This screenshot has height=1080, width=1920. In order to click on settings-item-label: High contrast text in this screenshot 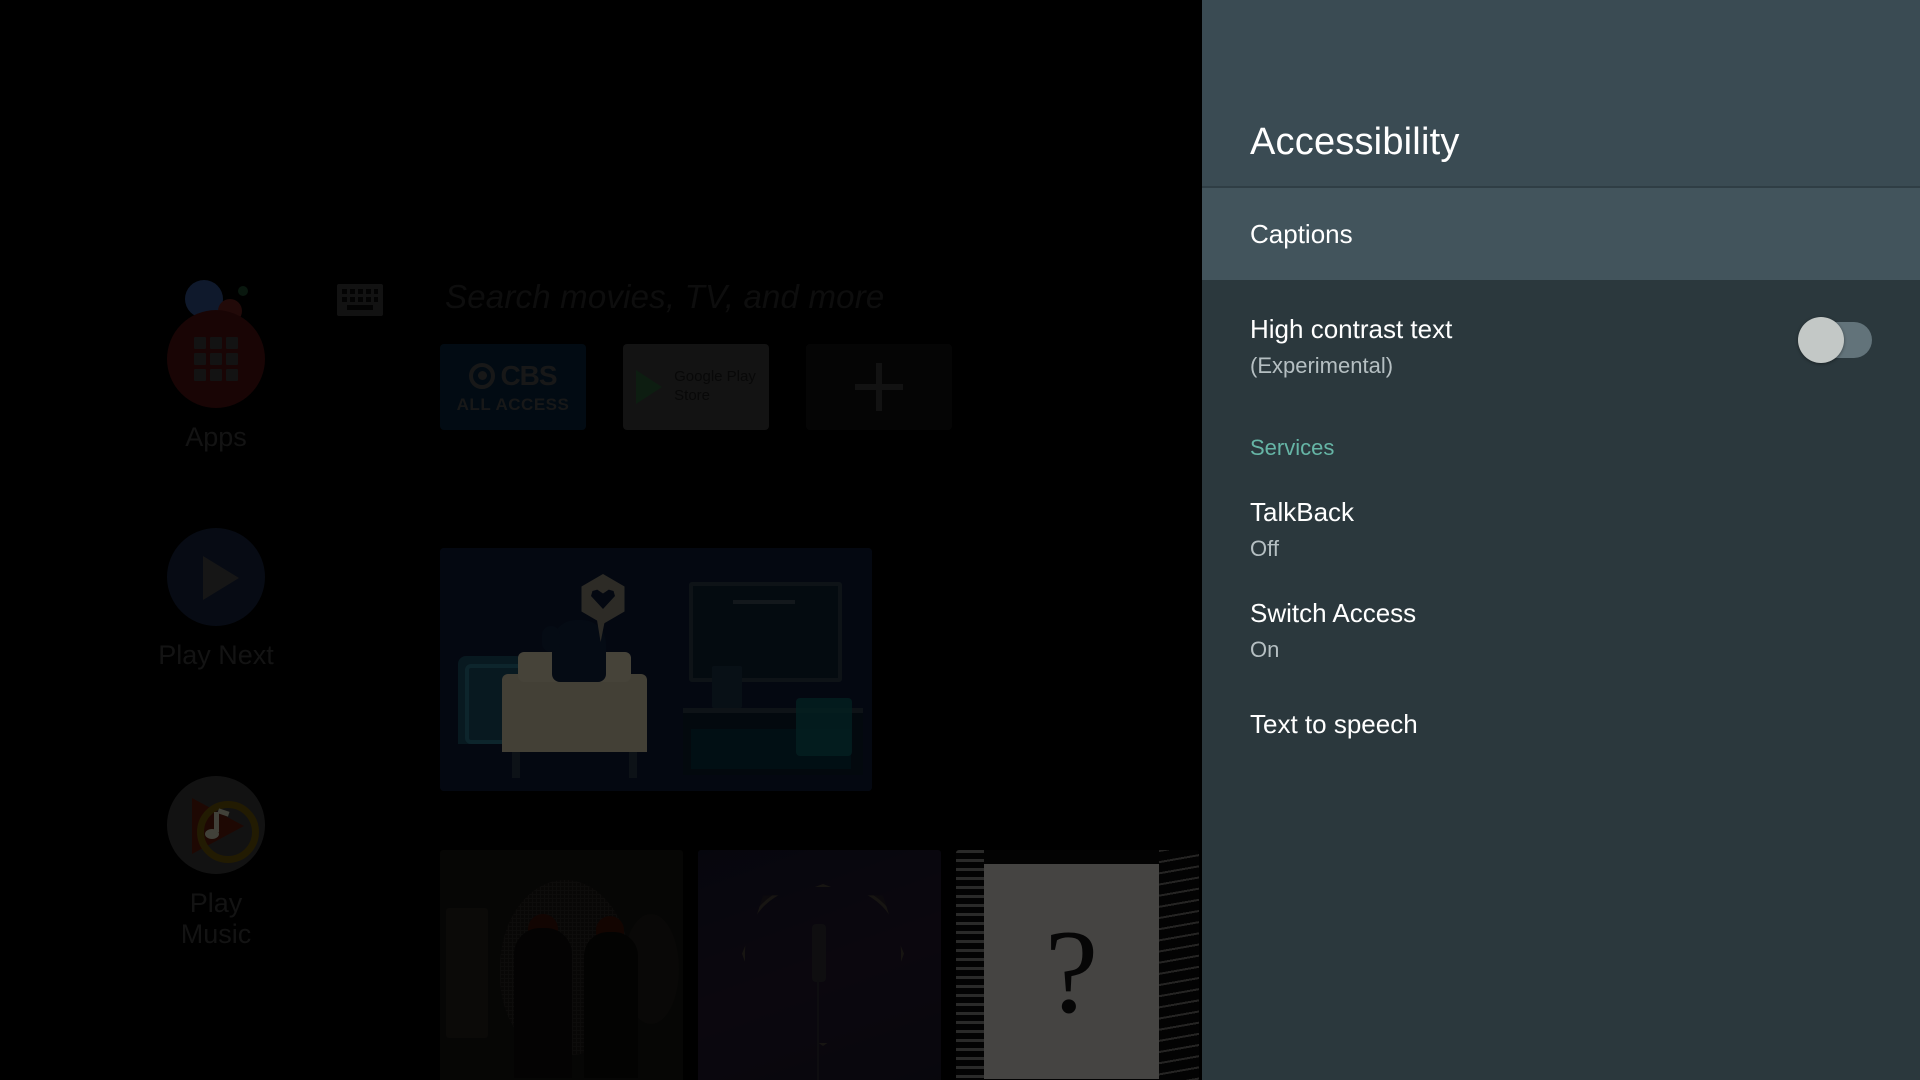, I will do `click(1351, 329)`.